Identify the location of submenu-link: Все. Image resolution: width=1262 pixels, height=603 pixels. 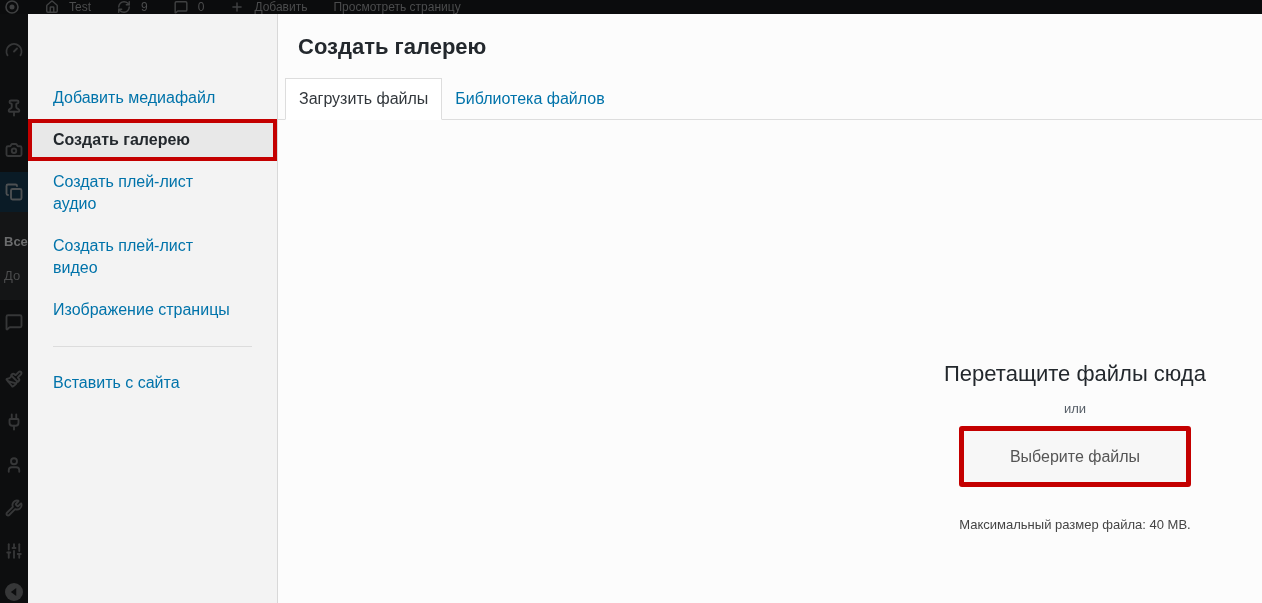
(16, 242).